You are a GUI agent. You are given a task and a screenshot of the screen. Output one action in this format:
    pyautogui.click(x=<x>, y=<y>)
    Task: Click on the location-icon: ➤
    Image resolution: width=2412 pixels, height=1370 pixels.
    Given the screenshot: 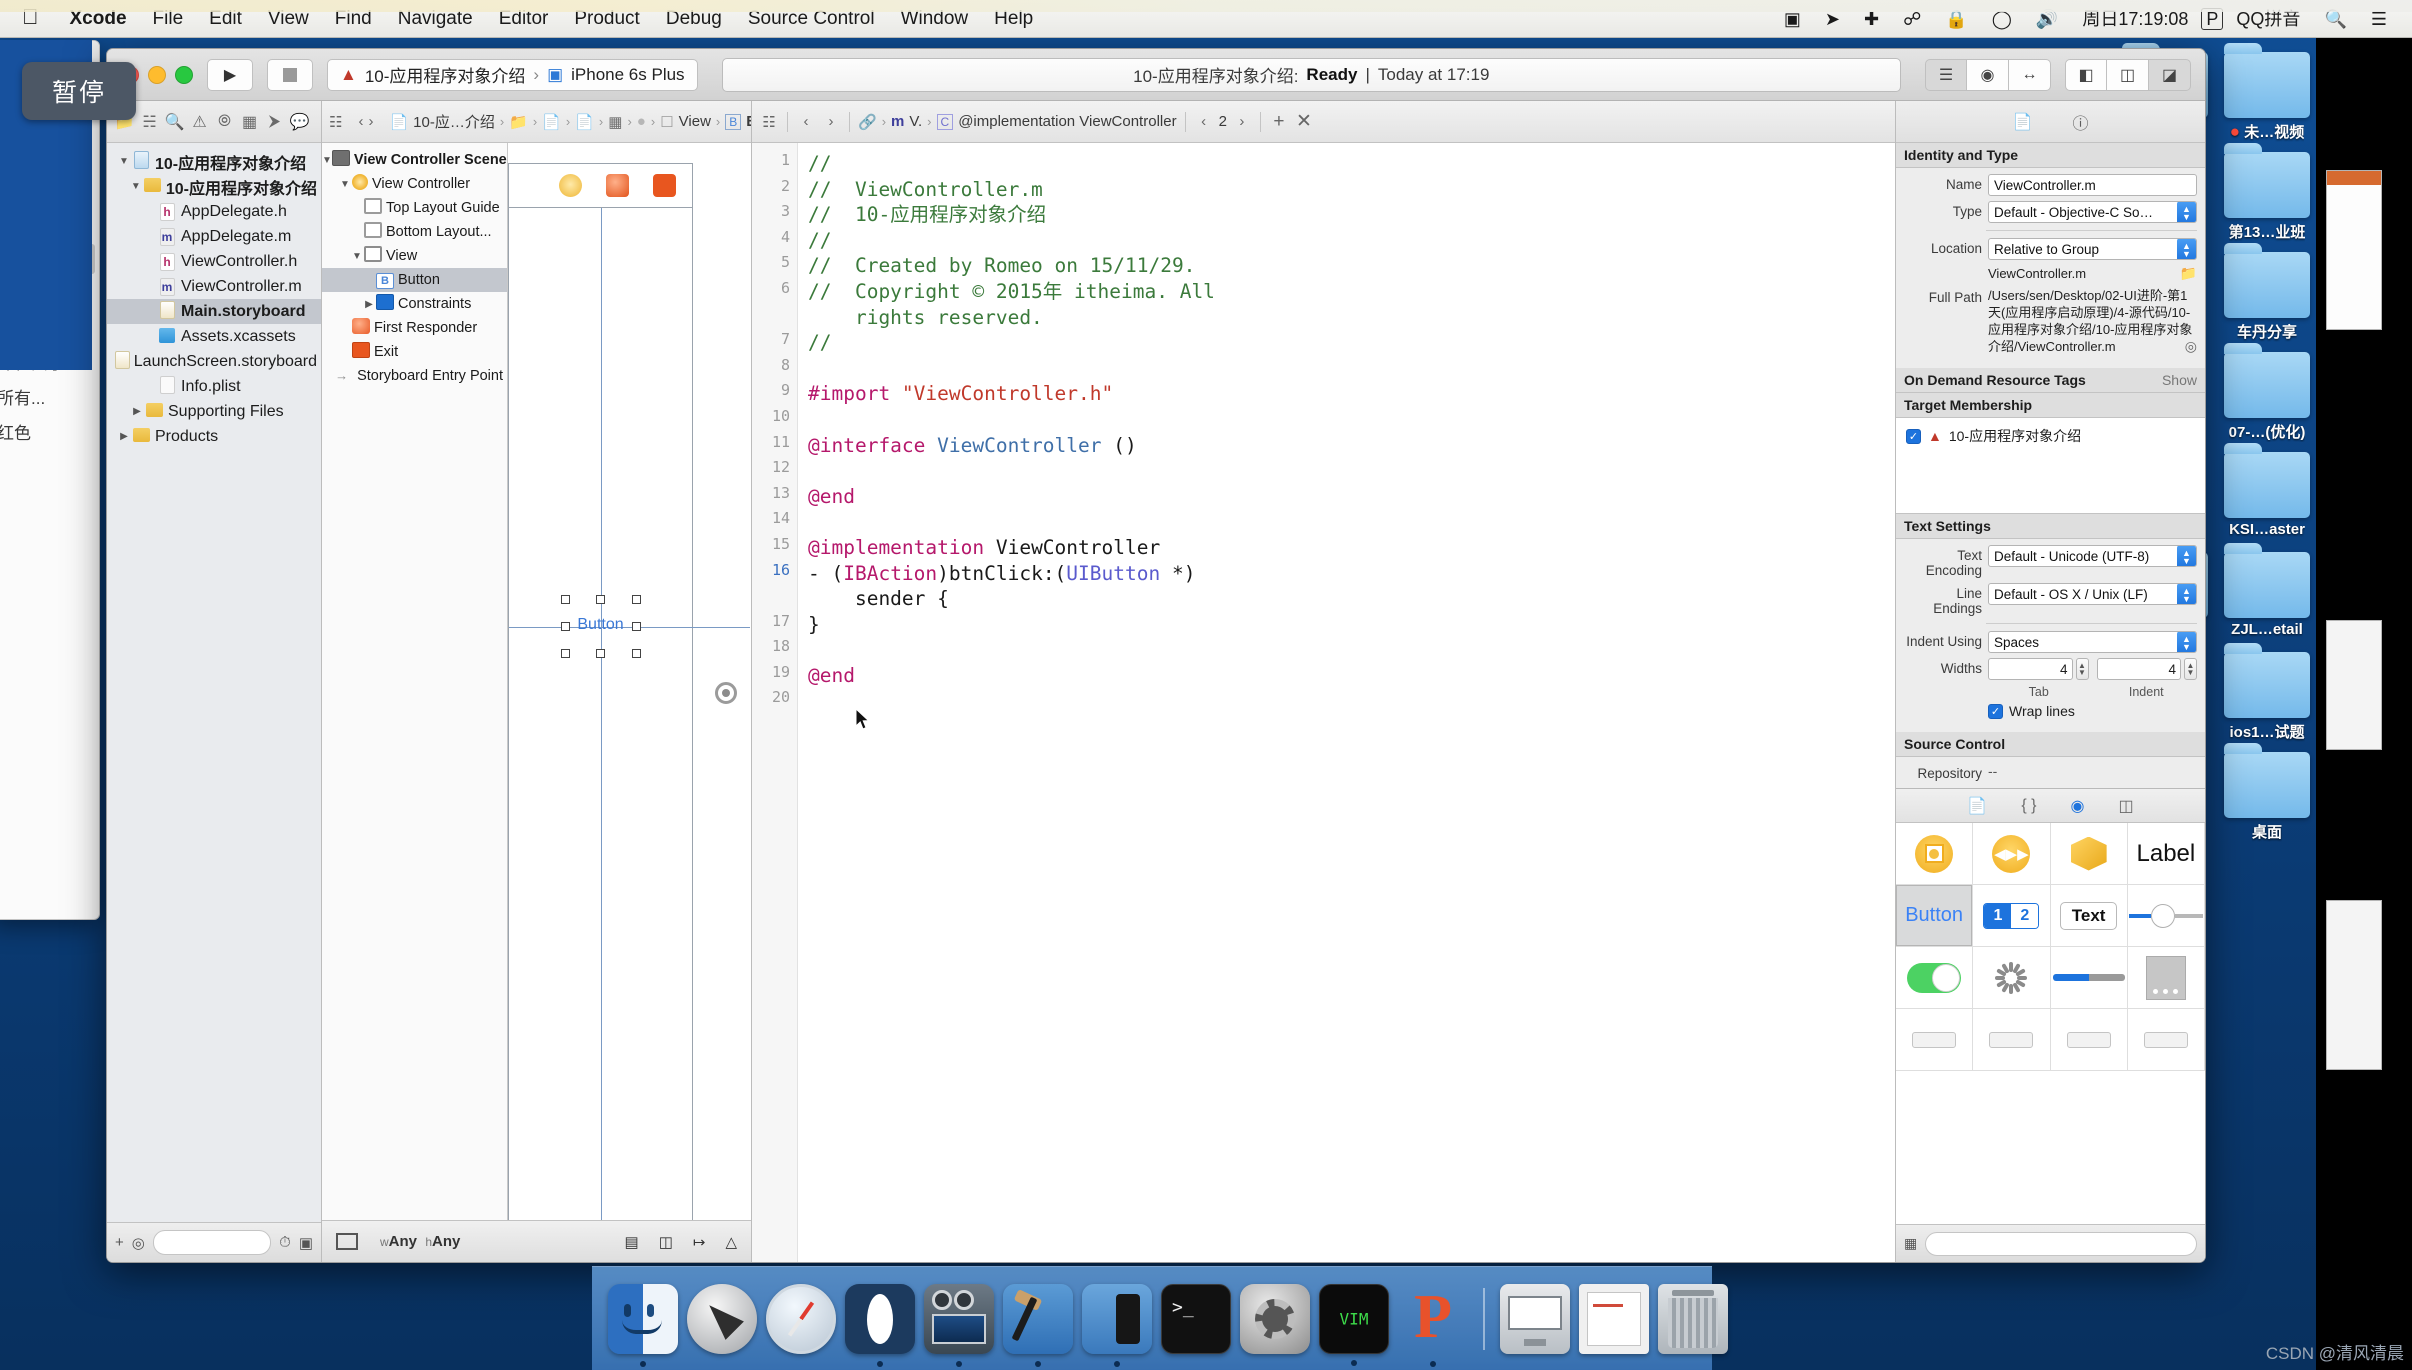 What is the action you would take?
    pyautogui.click(x=1832, y=19)
    